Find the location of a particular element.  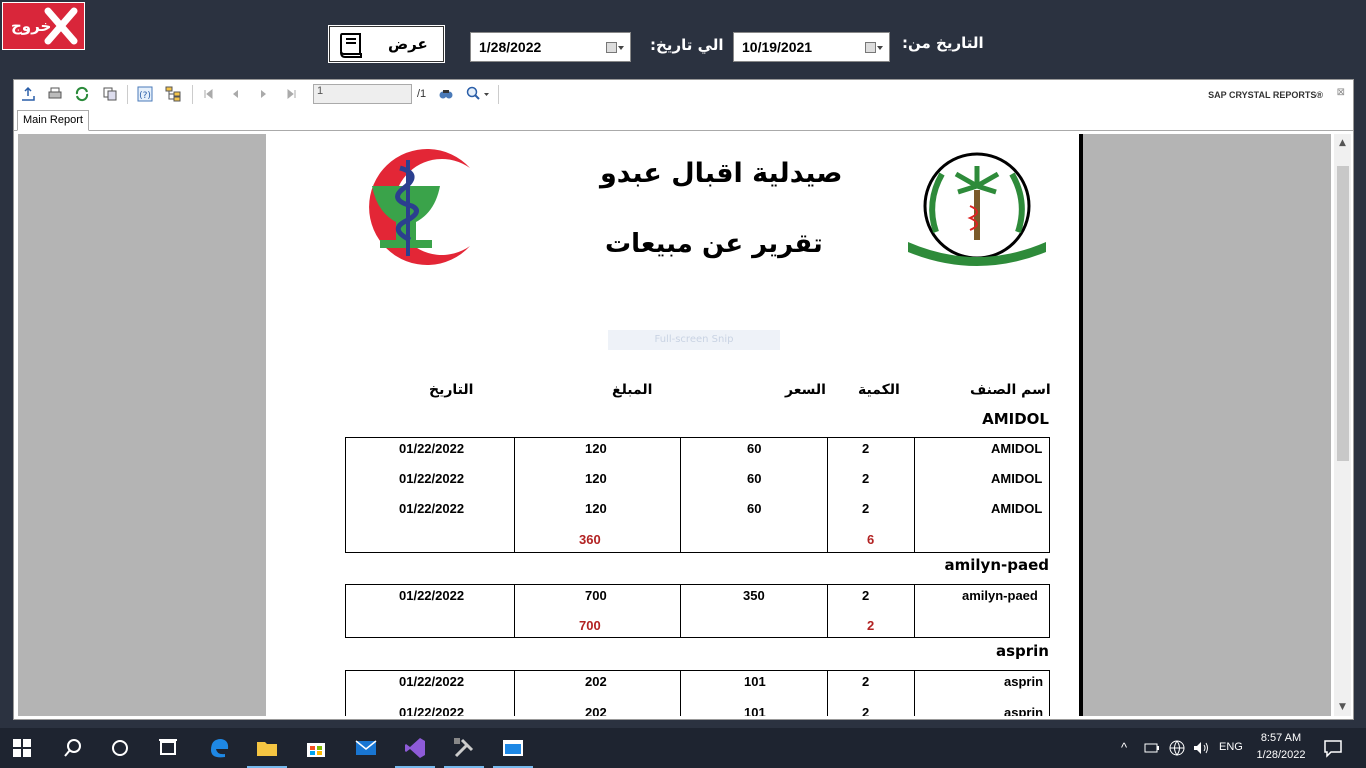

prev-page-icon is located at coordinates (235, 94).